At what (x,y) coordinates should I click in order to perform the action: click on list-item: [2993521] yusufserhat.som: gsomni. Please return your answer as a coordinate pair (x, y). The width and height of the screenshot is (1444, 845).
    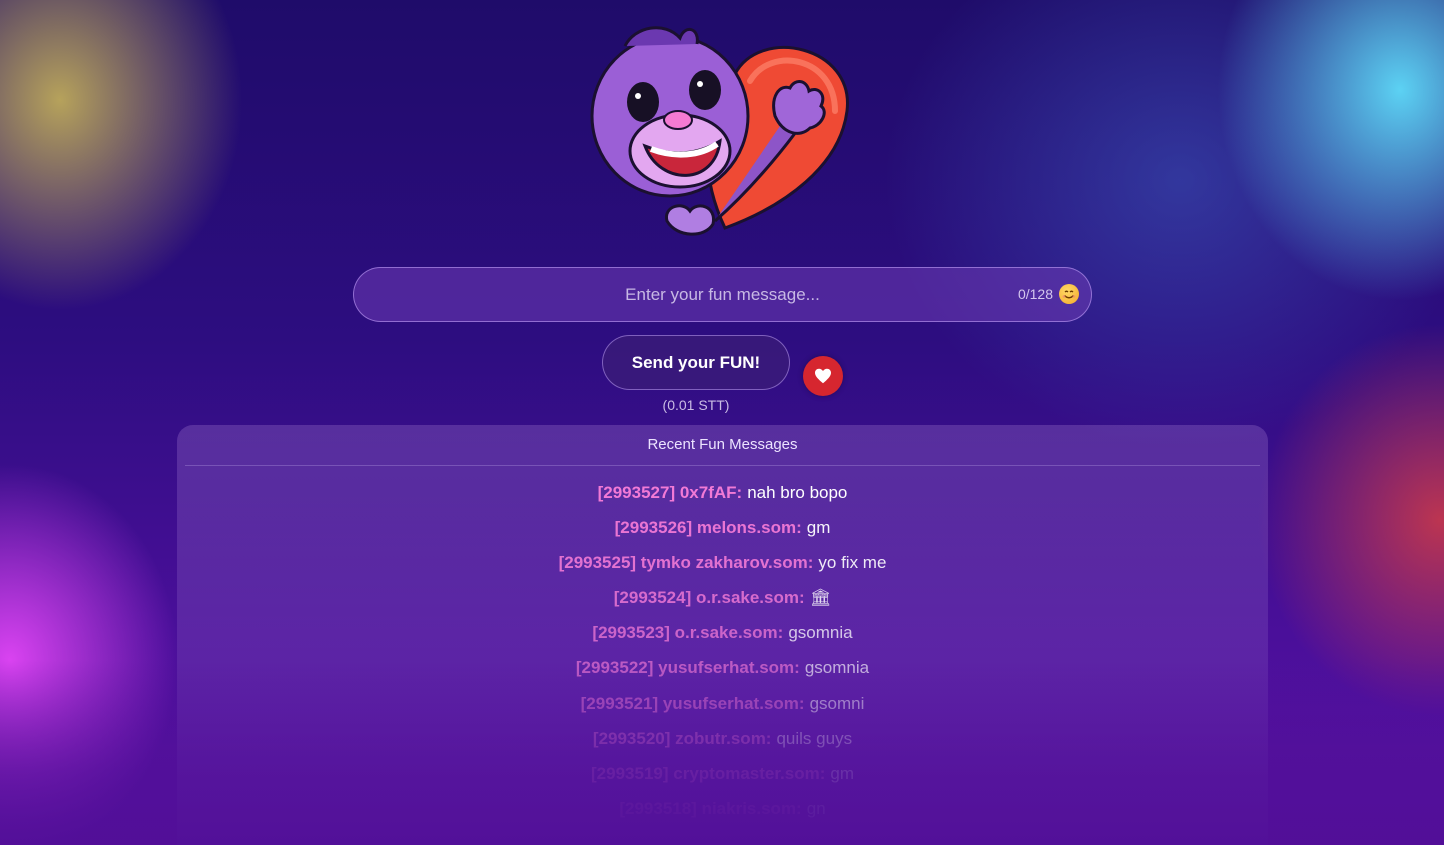
    Looking at the image, I should click on (722, 711).